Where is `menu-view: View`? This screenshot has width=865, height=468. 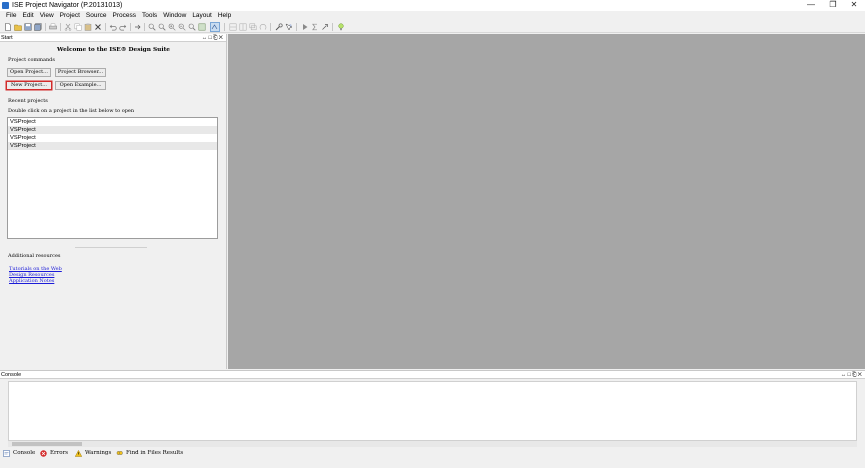
menu-view: View is located at coordinates (47, 16).